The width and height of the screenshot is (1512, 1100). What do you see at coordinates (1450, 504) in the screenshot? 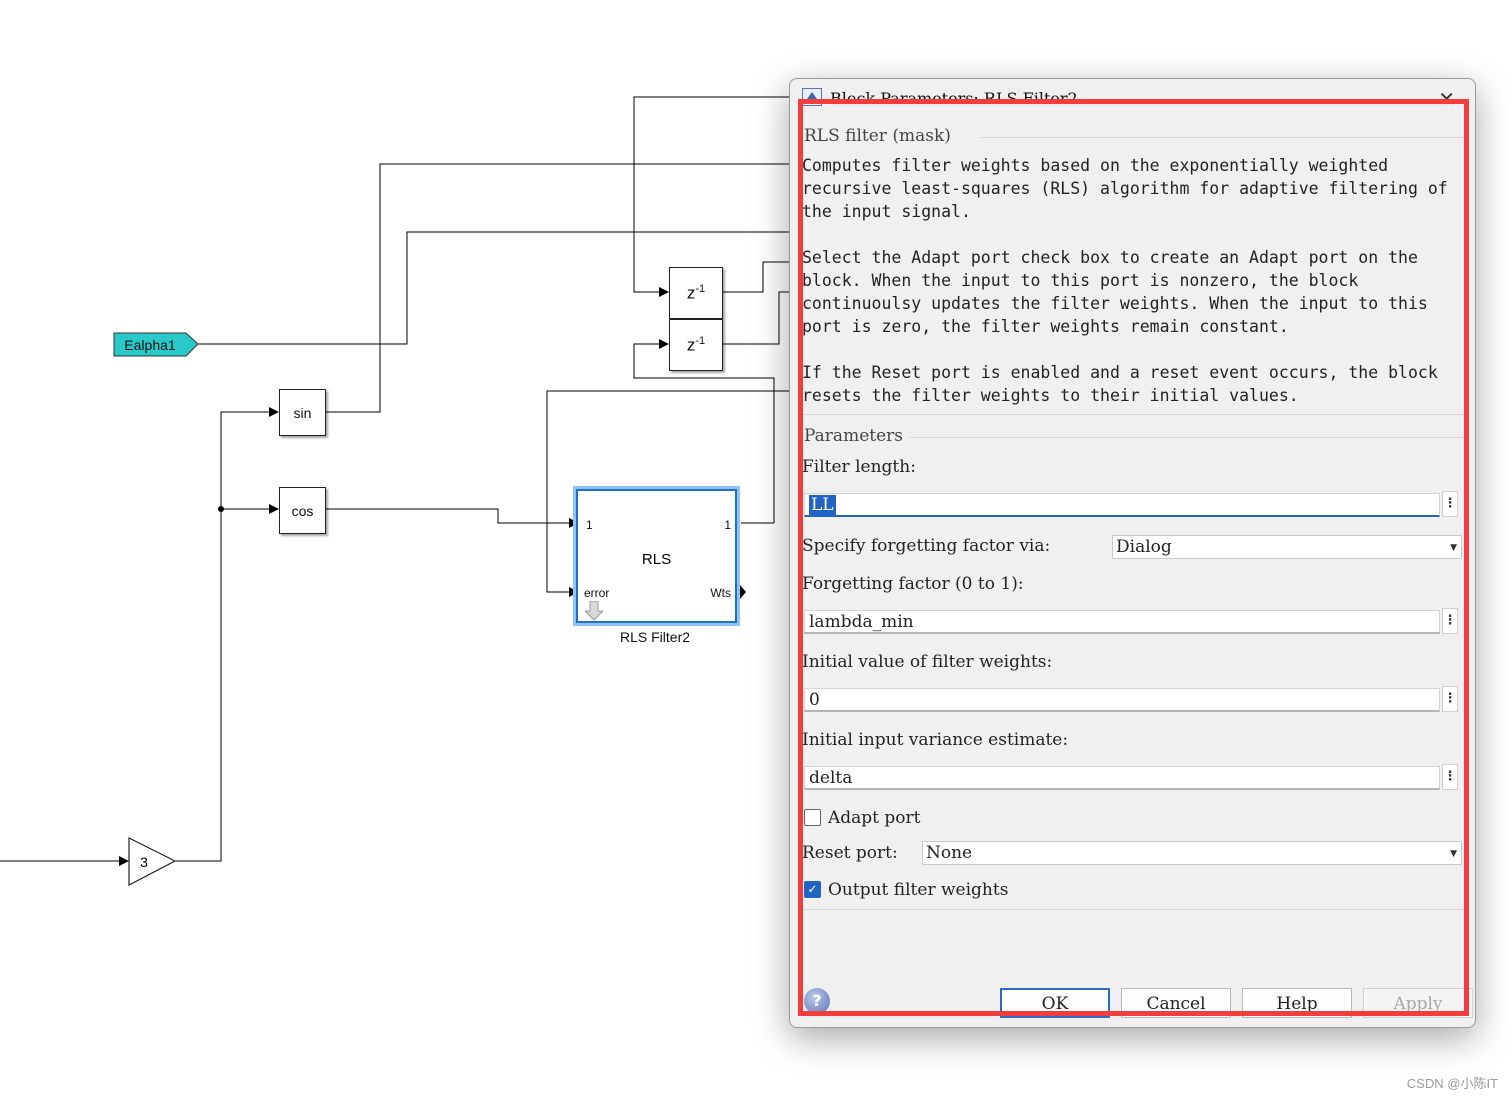
I see `filter-length-more-icon: ⋮` at bounding box center [1450, 504].